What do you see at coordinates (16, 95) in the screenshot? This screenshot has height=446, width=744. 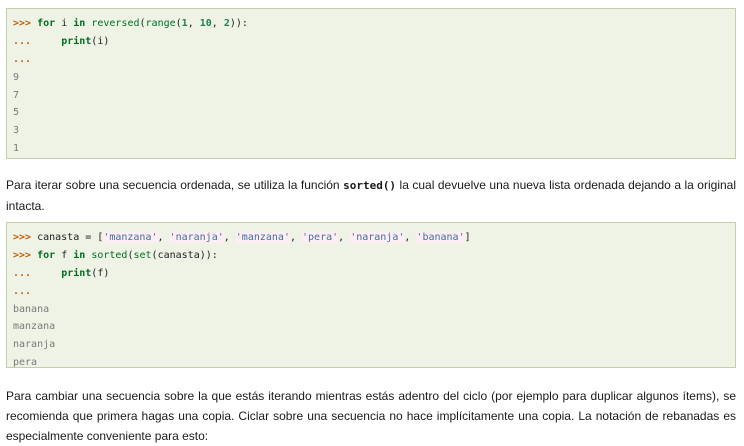 I see `output-line: 7` at bounding box center [16, 95].